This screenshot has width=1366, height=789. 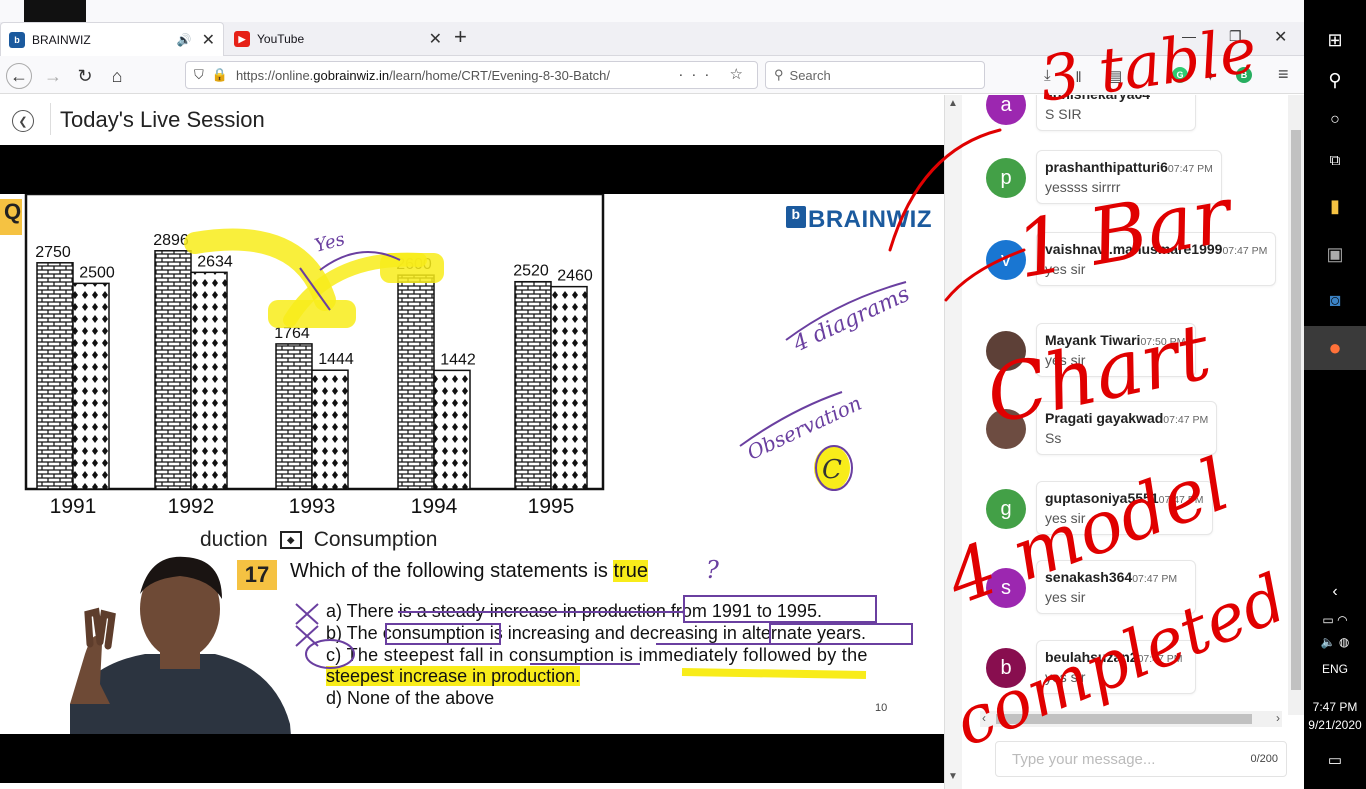 What do you see at coordinates (1116, 587) in the screenshot?
I see `message-bubble: senakash36407:47 PM yes sir` at bounding box center [1116, 587].